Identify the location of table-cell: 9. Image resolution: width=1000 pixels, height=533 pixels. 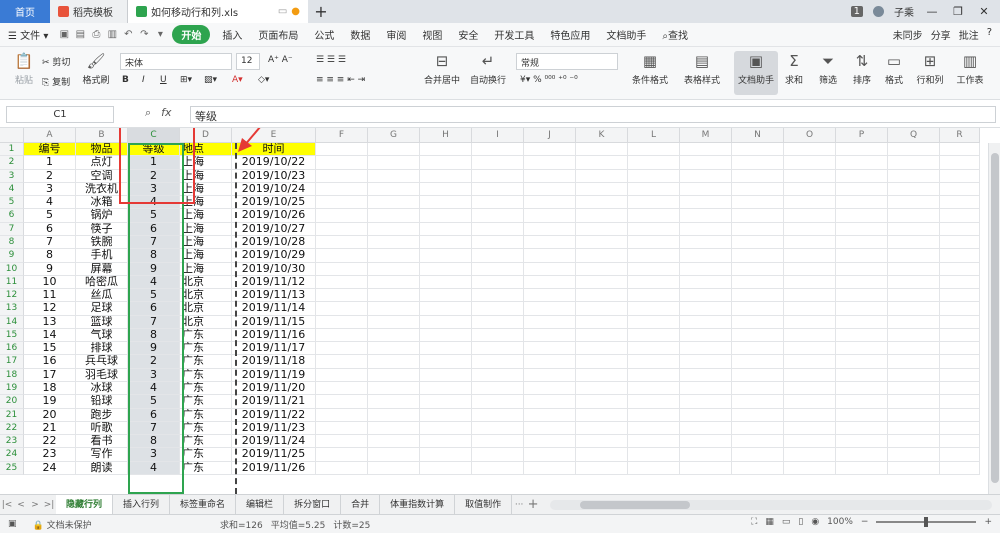
(154, 269).